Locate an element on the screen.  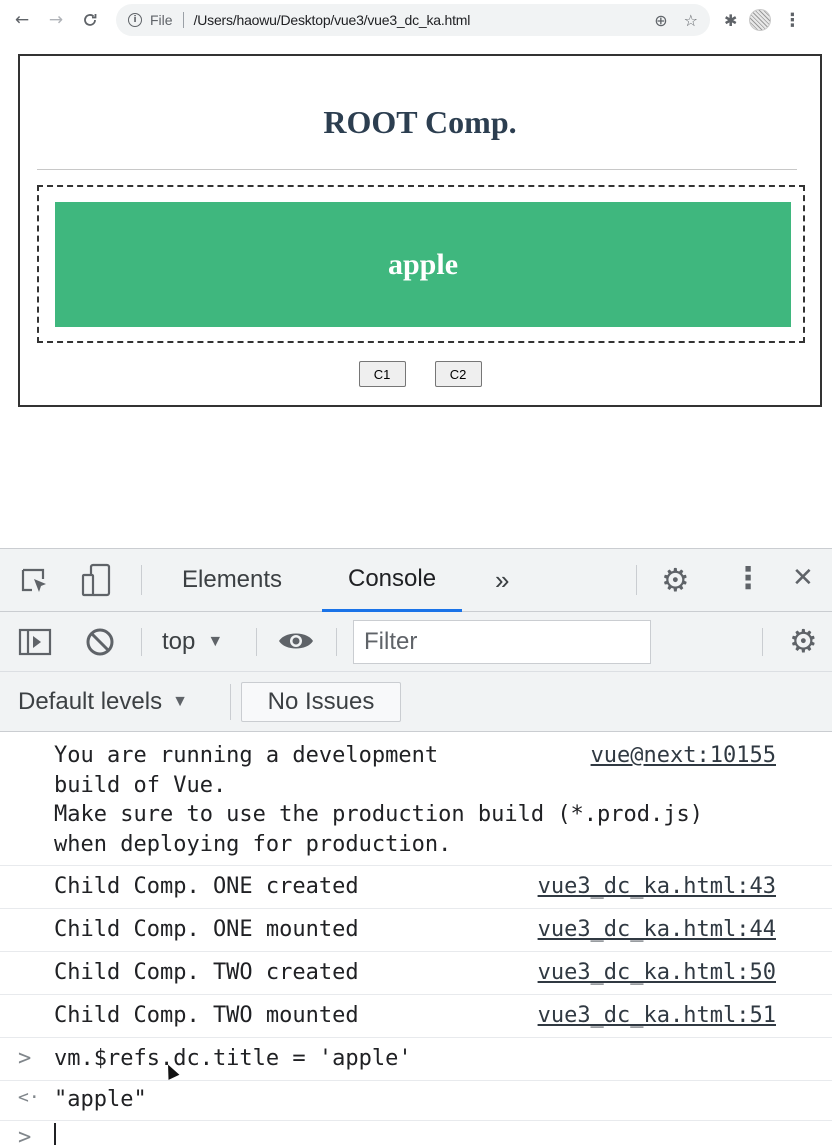
sidebar-toggle-icon is located at coordinates (35, 644).